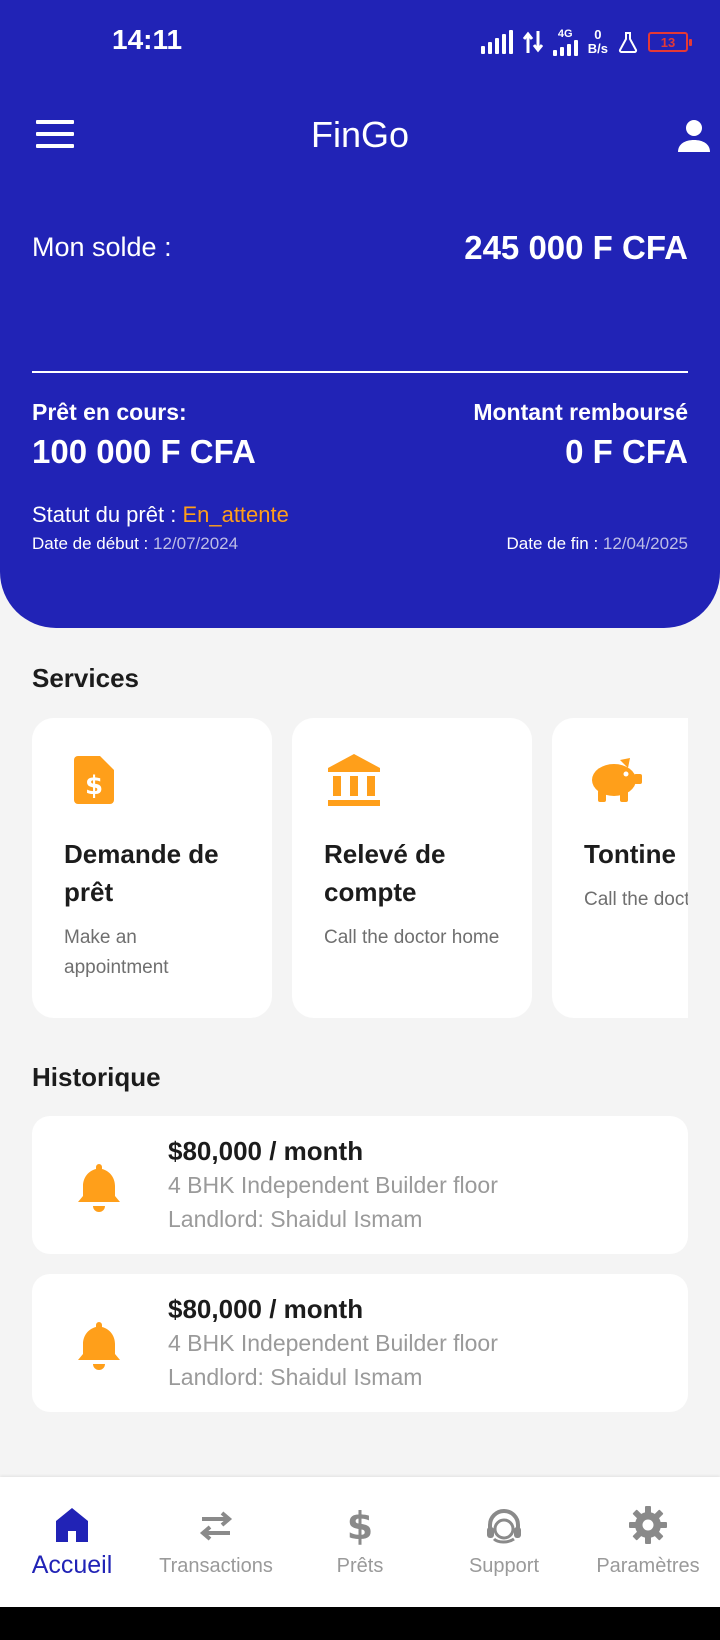  What do you see at coordinates (360, 1623) in the screenshot?
I see `system-navigation-bar` at bounding box center [360, 1623].